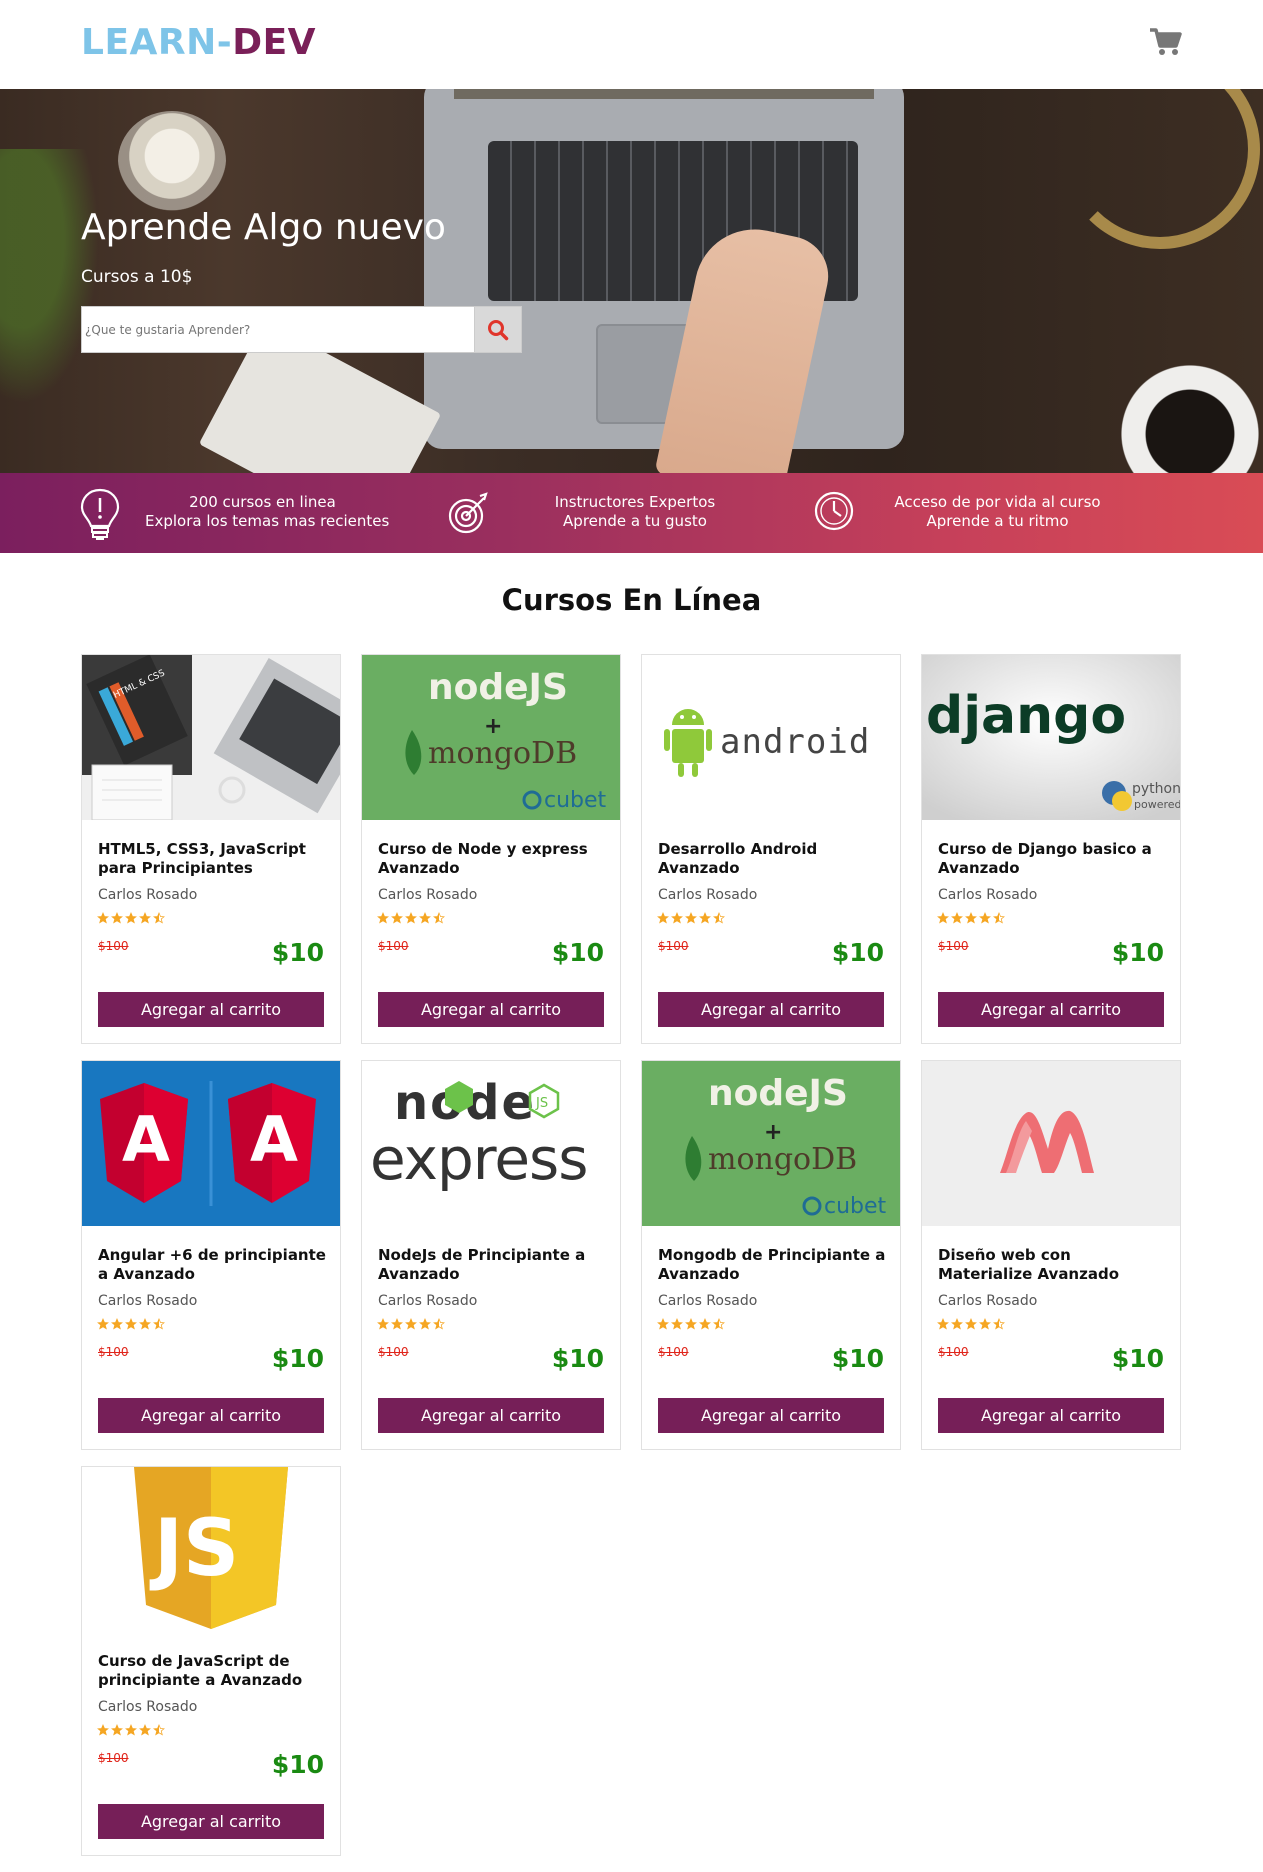 This screenshot has height=1872, width=1263. I want to click on course-image-angular: A A, so click(211, 1143).